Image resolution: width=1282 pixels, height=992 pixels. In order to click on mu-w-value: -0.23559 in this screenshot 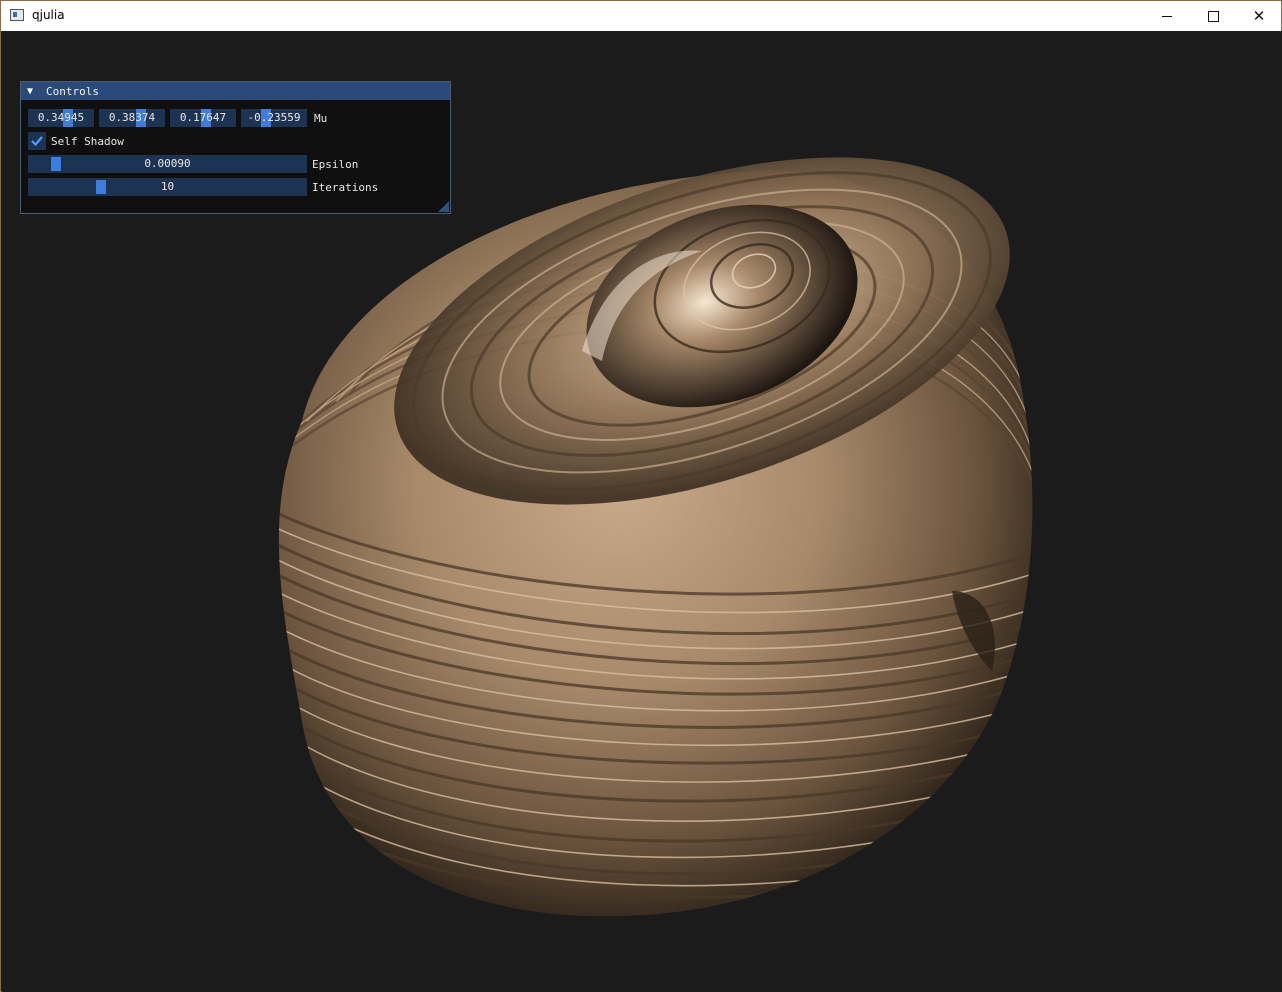, I will do `click(274, 117)`.